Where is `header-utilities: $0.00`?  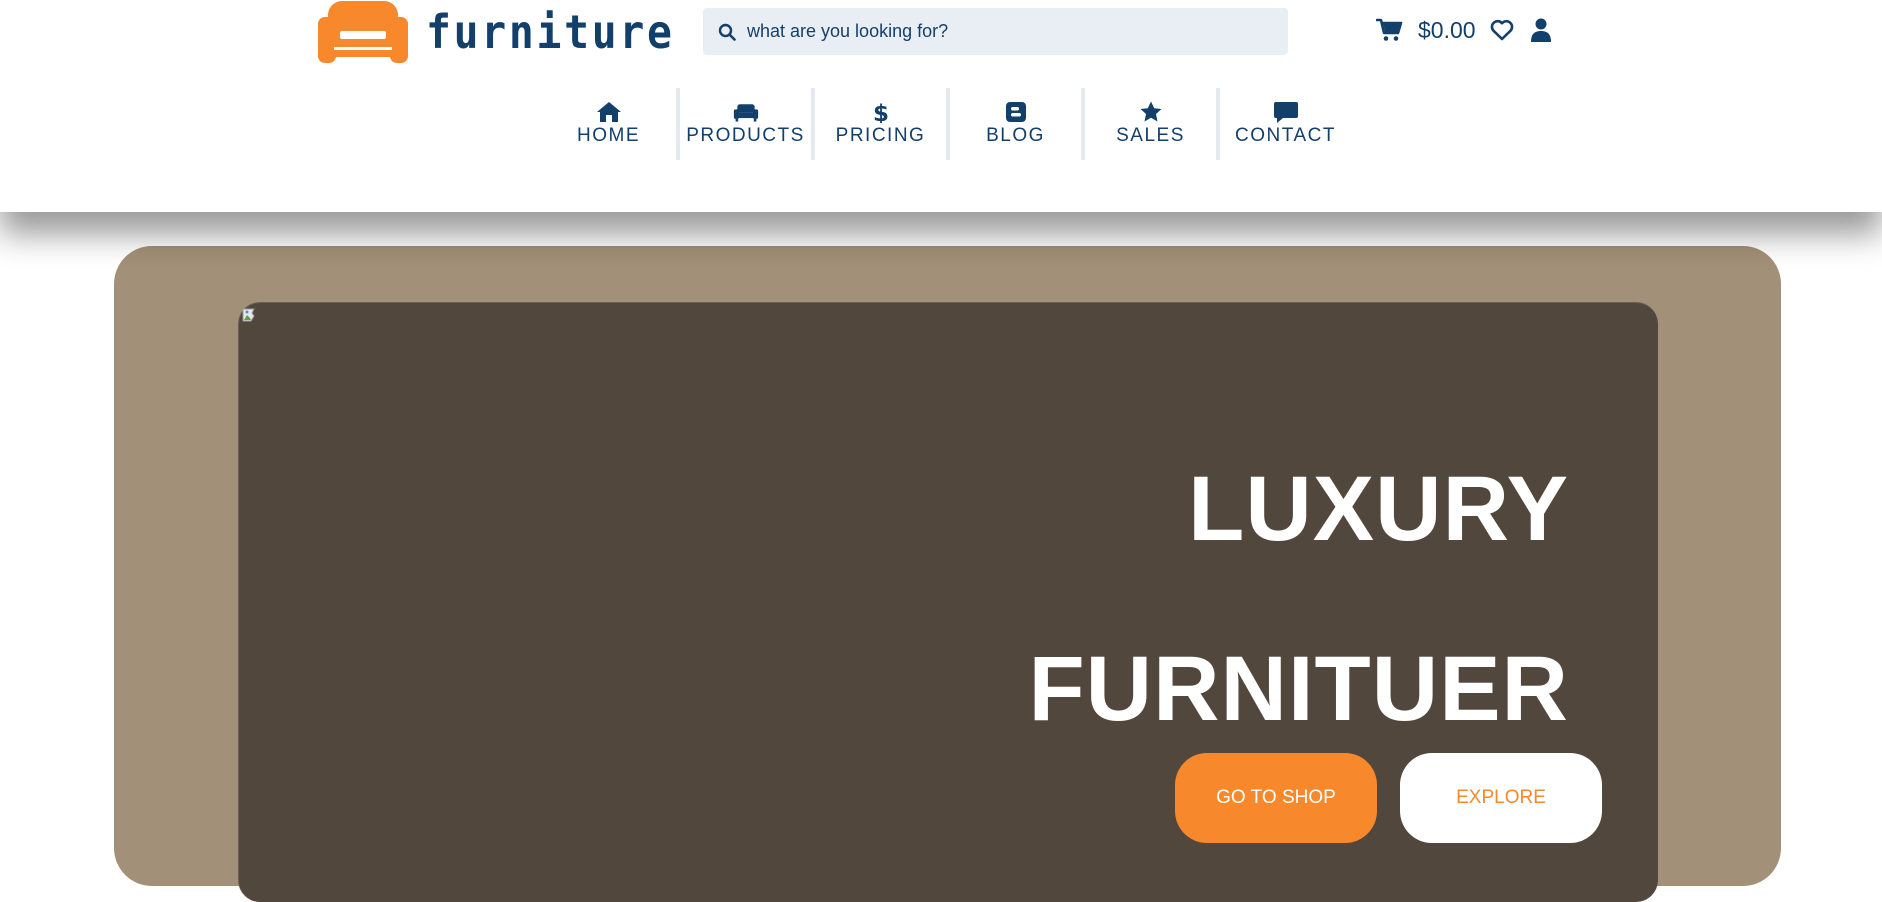
header-utilities: $0.00 is located at coordinates (1464, 30).